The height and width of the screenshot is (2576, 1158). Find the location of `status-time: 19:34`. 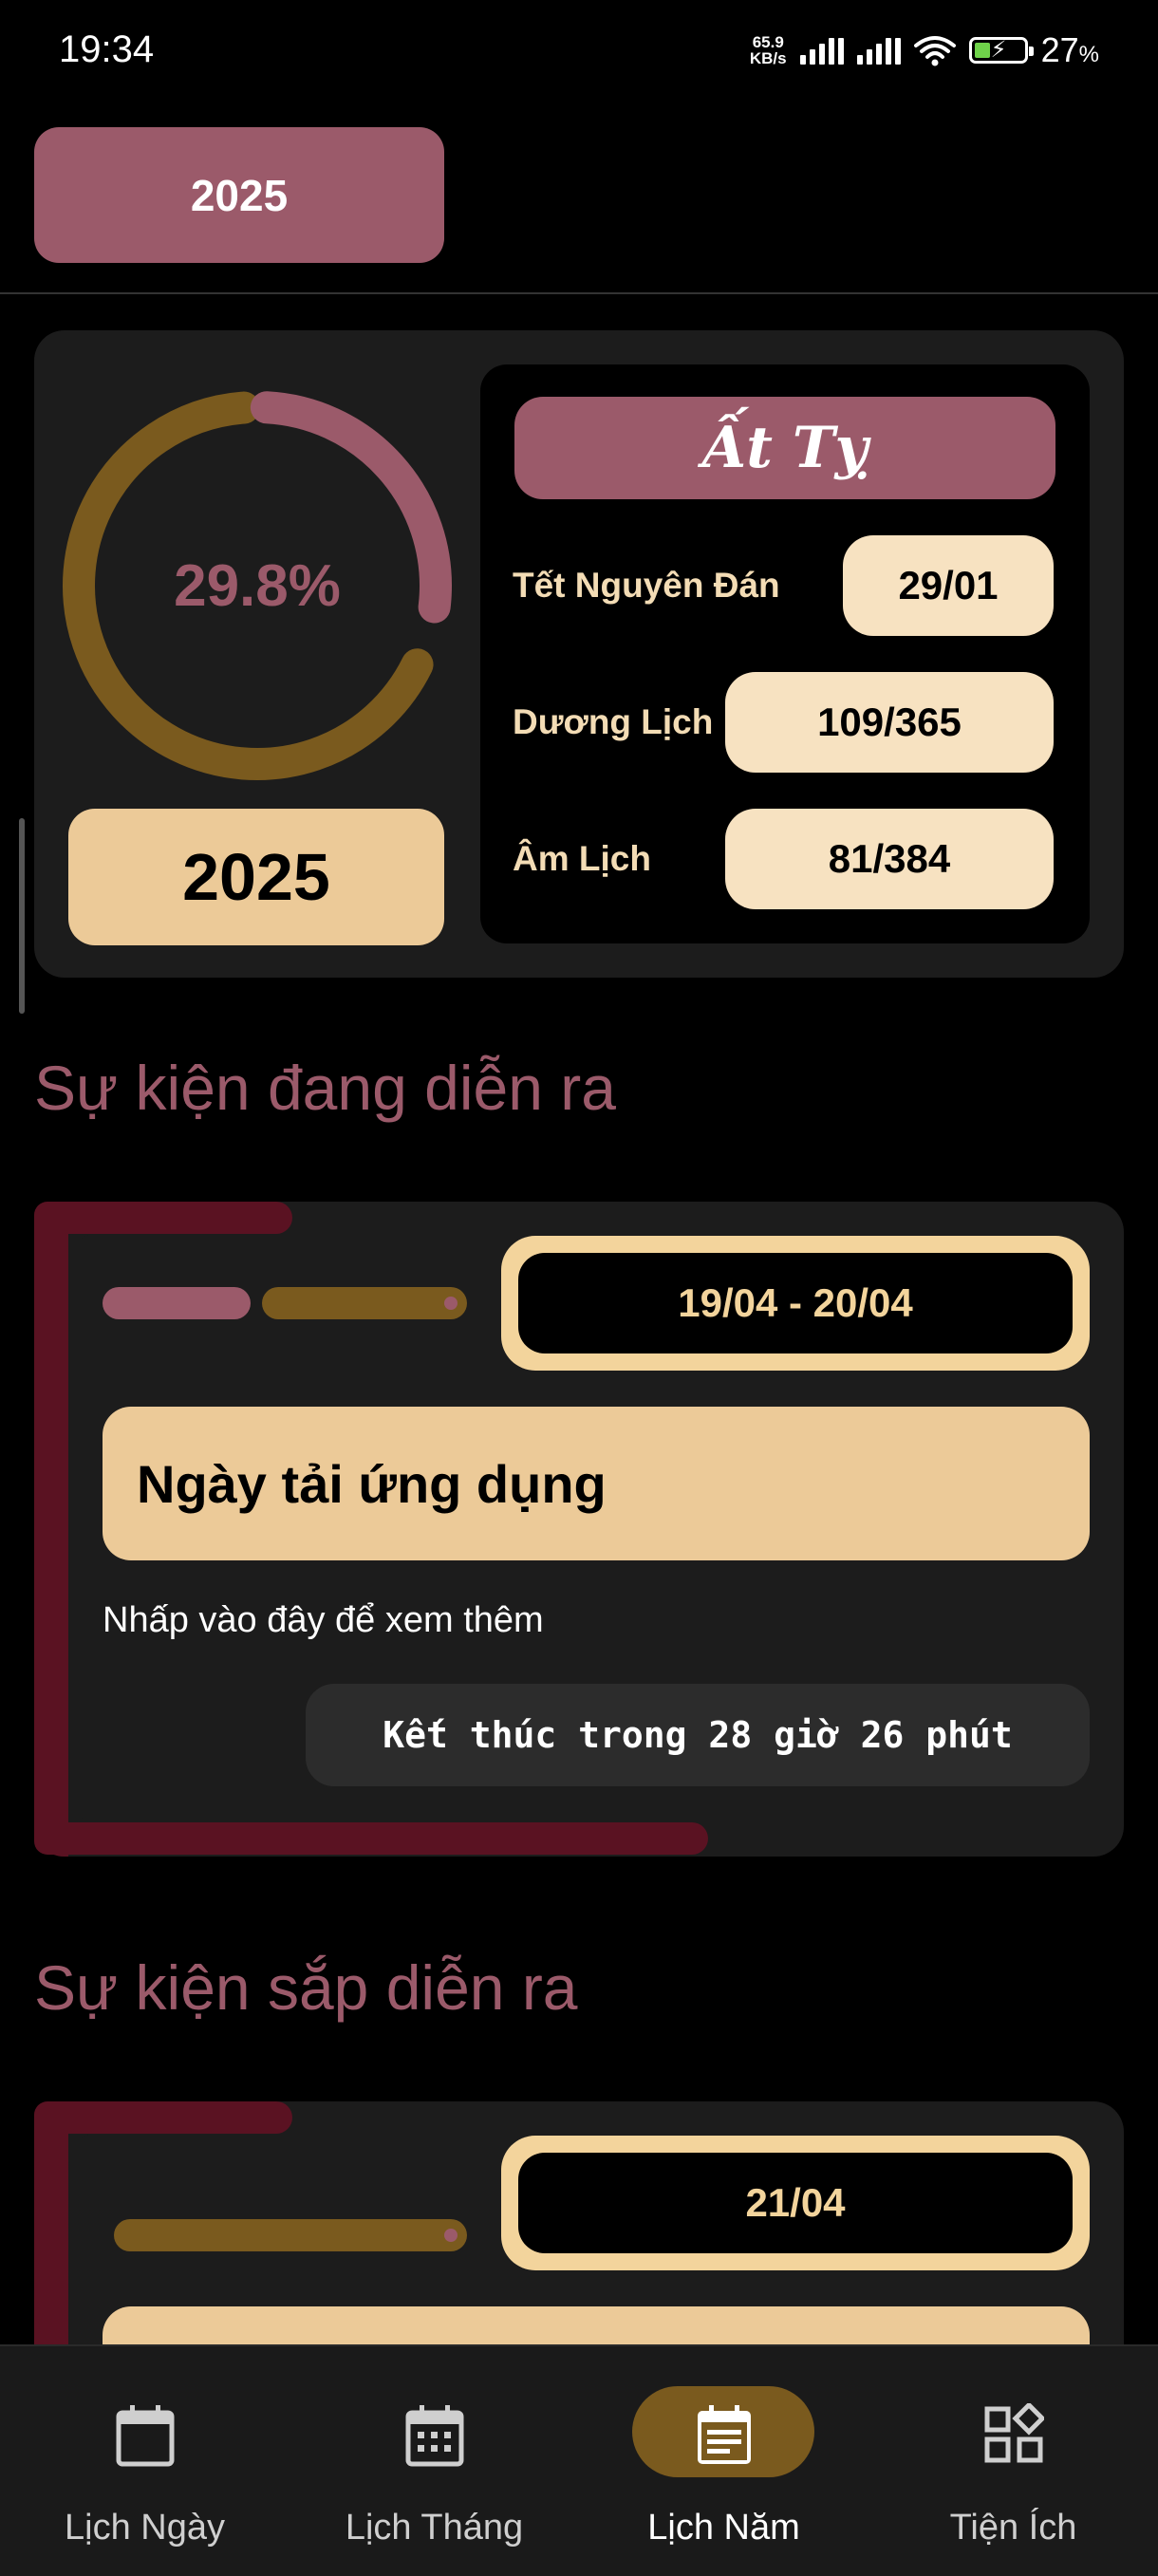

status-time: 19:34 is located at coordinates (107, 49).